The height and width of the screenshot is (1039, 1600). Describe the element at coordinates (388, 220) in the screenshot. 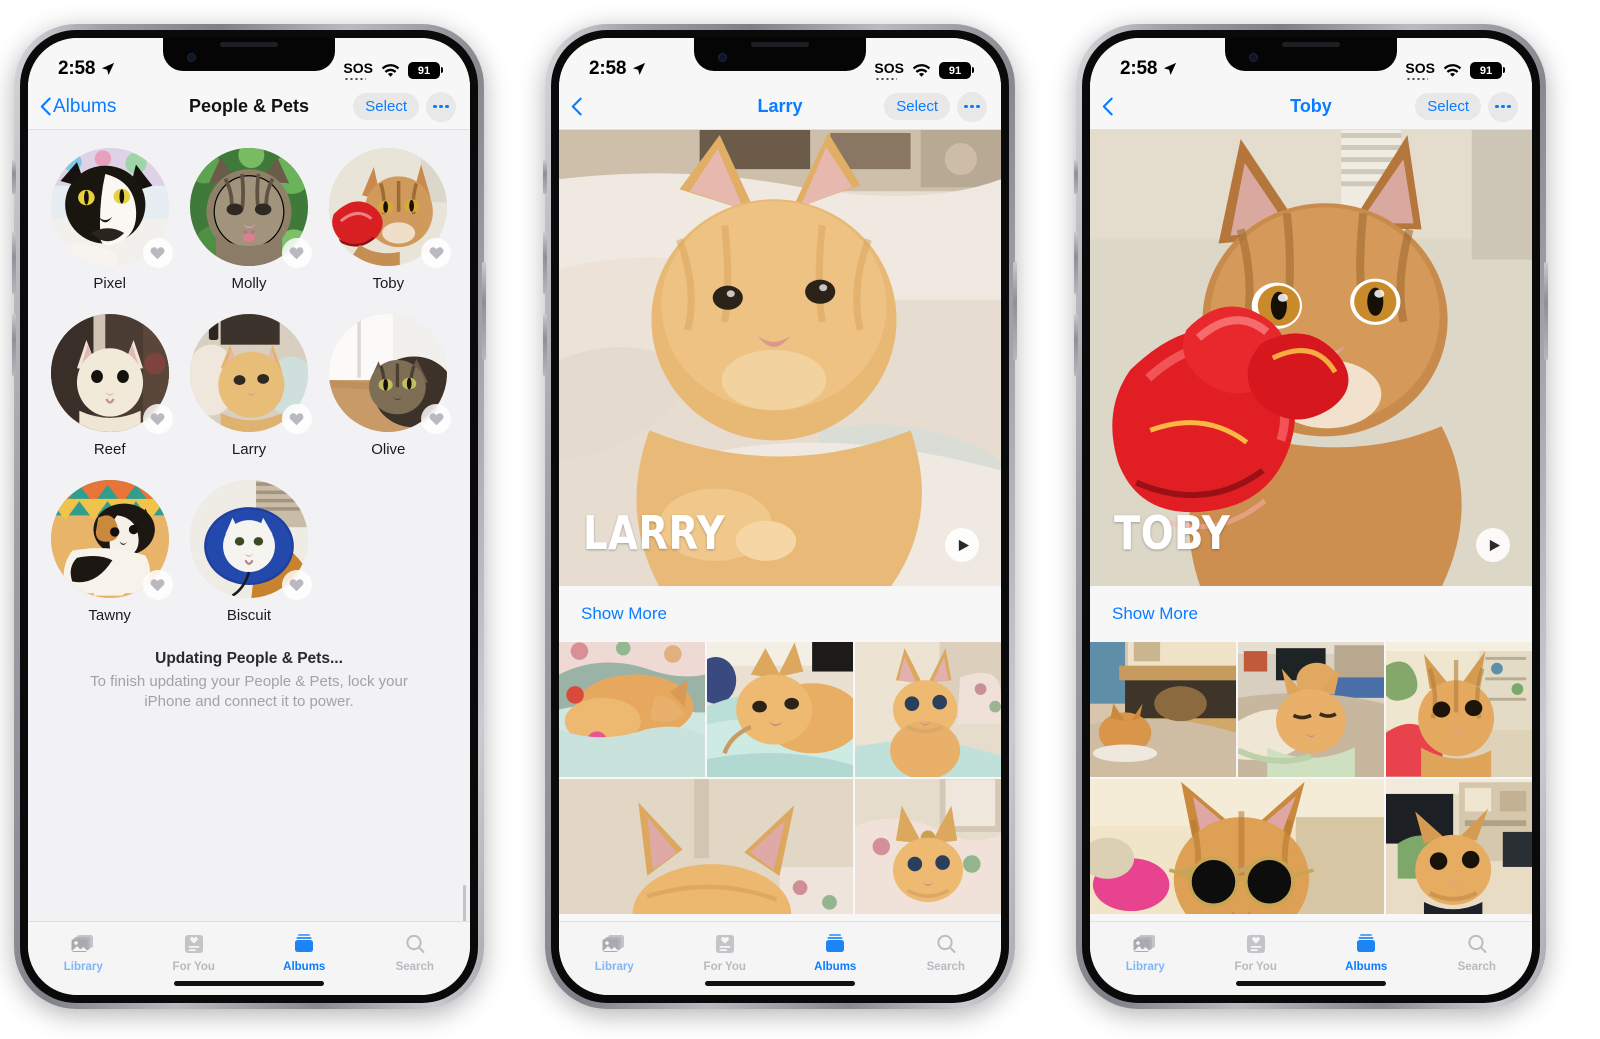

I see `pet-cell-toby: Toby` at that location.